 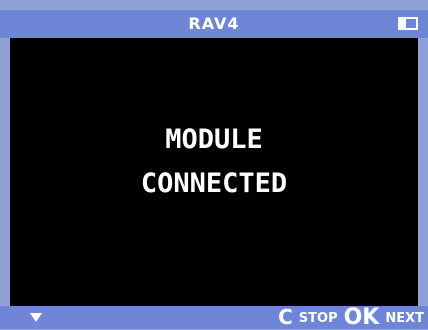 I want to click on battery-icon, so click(x=408, y=23).